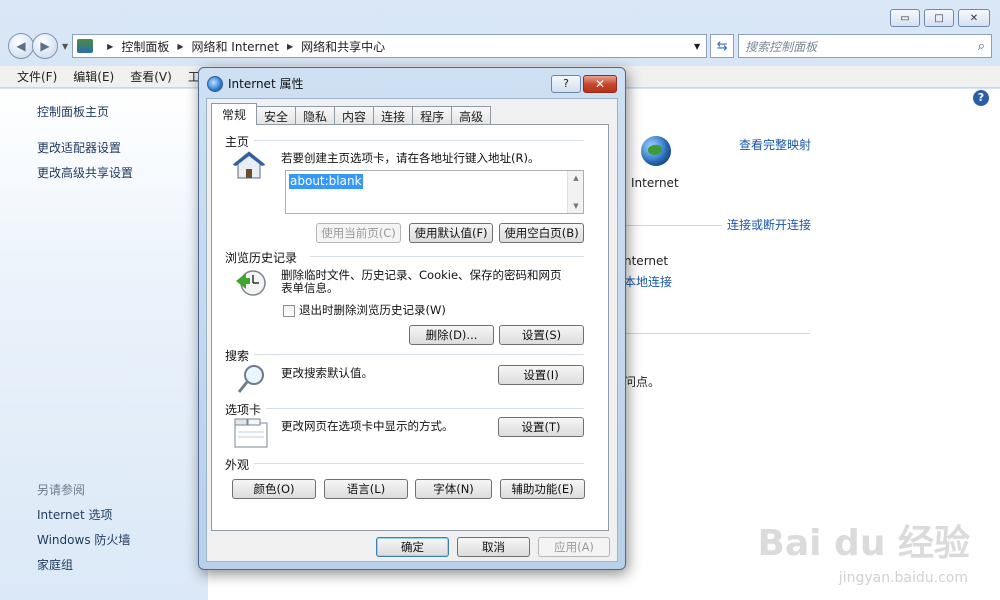 The height and width of the screenshot is (600, 1000). Describe the element at coordinates (576, 206) in the screenshot. I see `scroll-down-icon: ▼` at that location.